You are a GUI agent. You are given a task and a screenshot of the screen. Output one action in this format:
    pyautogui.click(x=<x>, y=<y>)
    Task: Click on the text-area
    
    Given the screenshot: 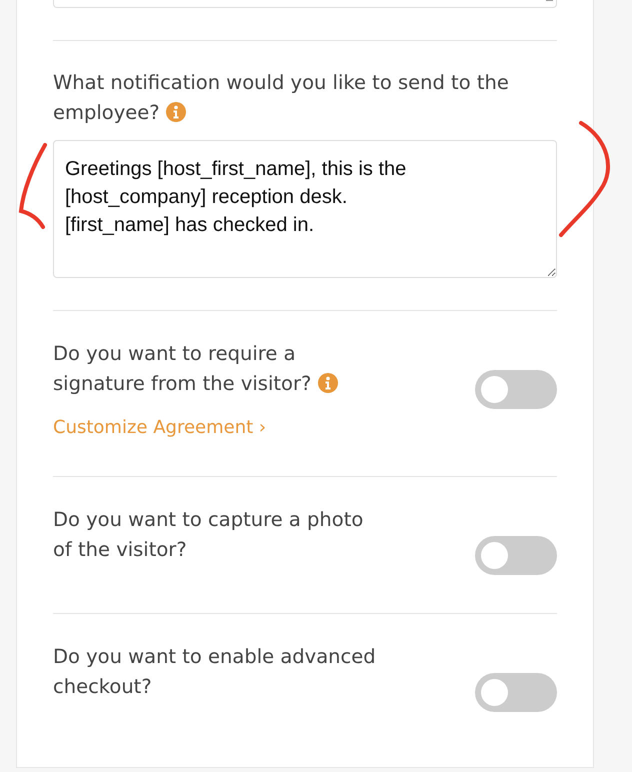 What is the action you would take?
    pyautogui.click(x=305, y=4)
    